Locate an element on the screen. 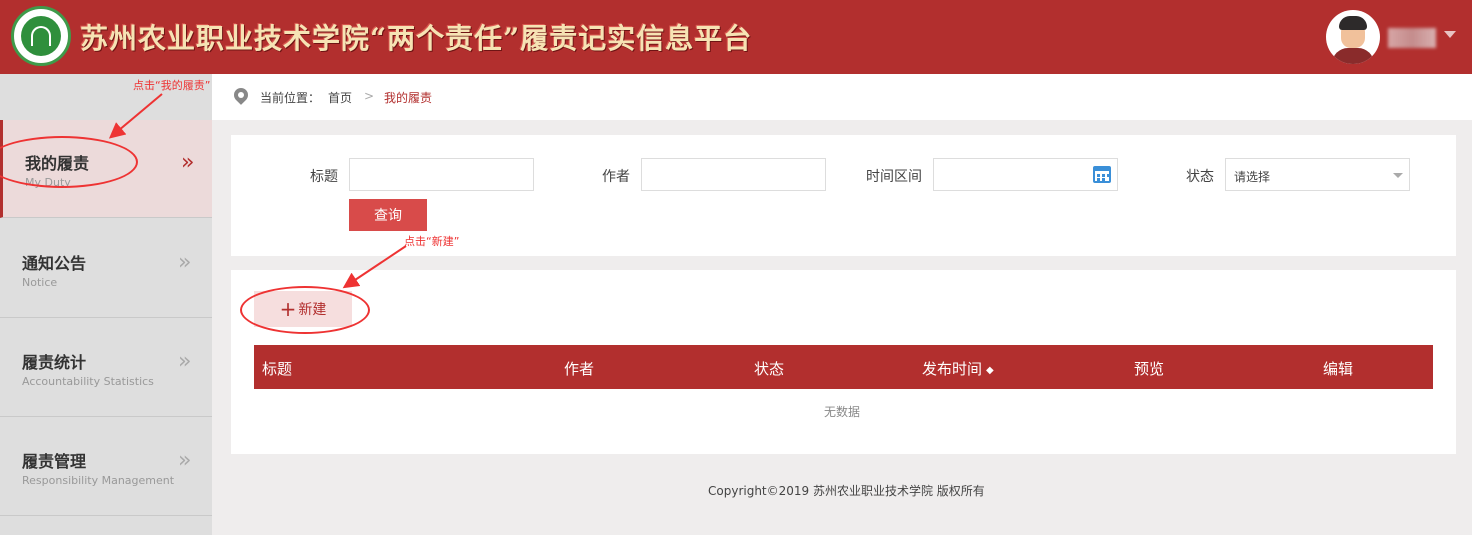  annotation-arrow-my-duty is located at coordinates (135, 116).